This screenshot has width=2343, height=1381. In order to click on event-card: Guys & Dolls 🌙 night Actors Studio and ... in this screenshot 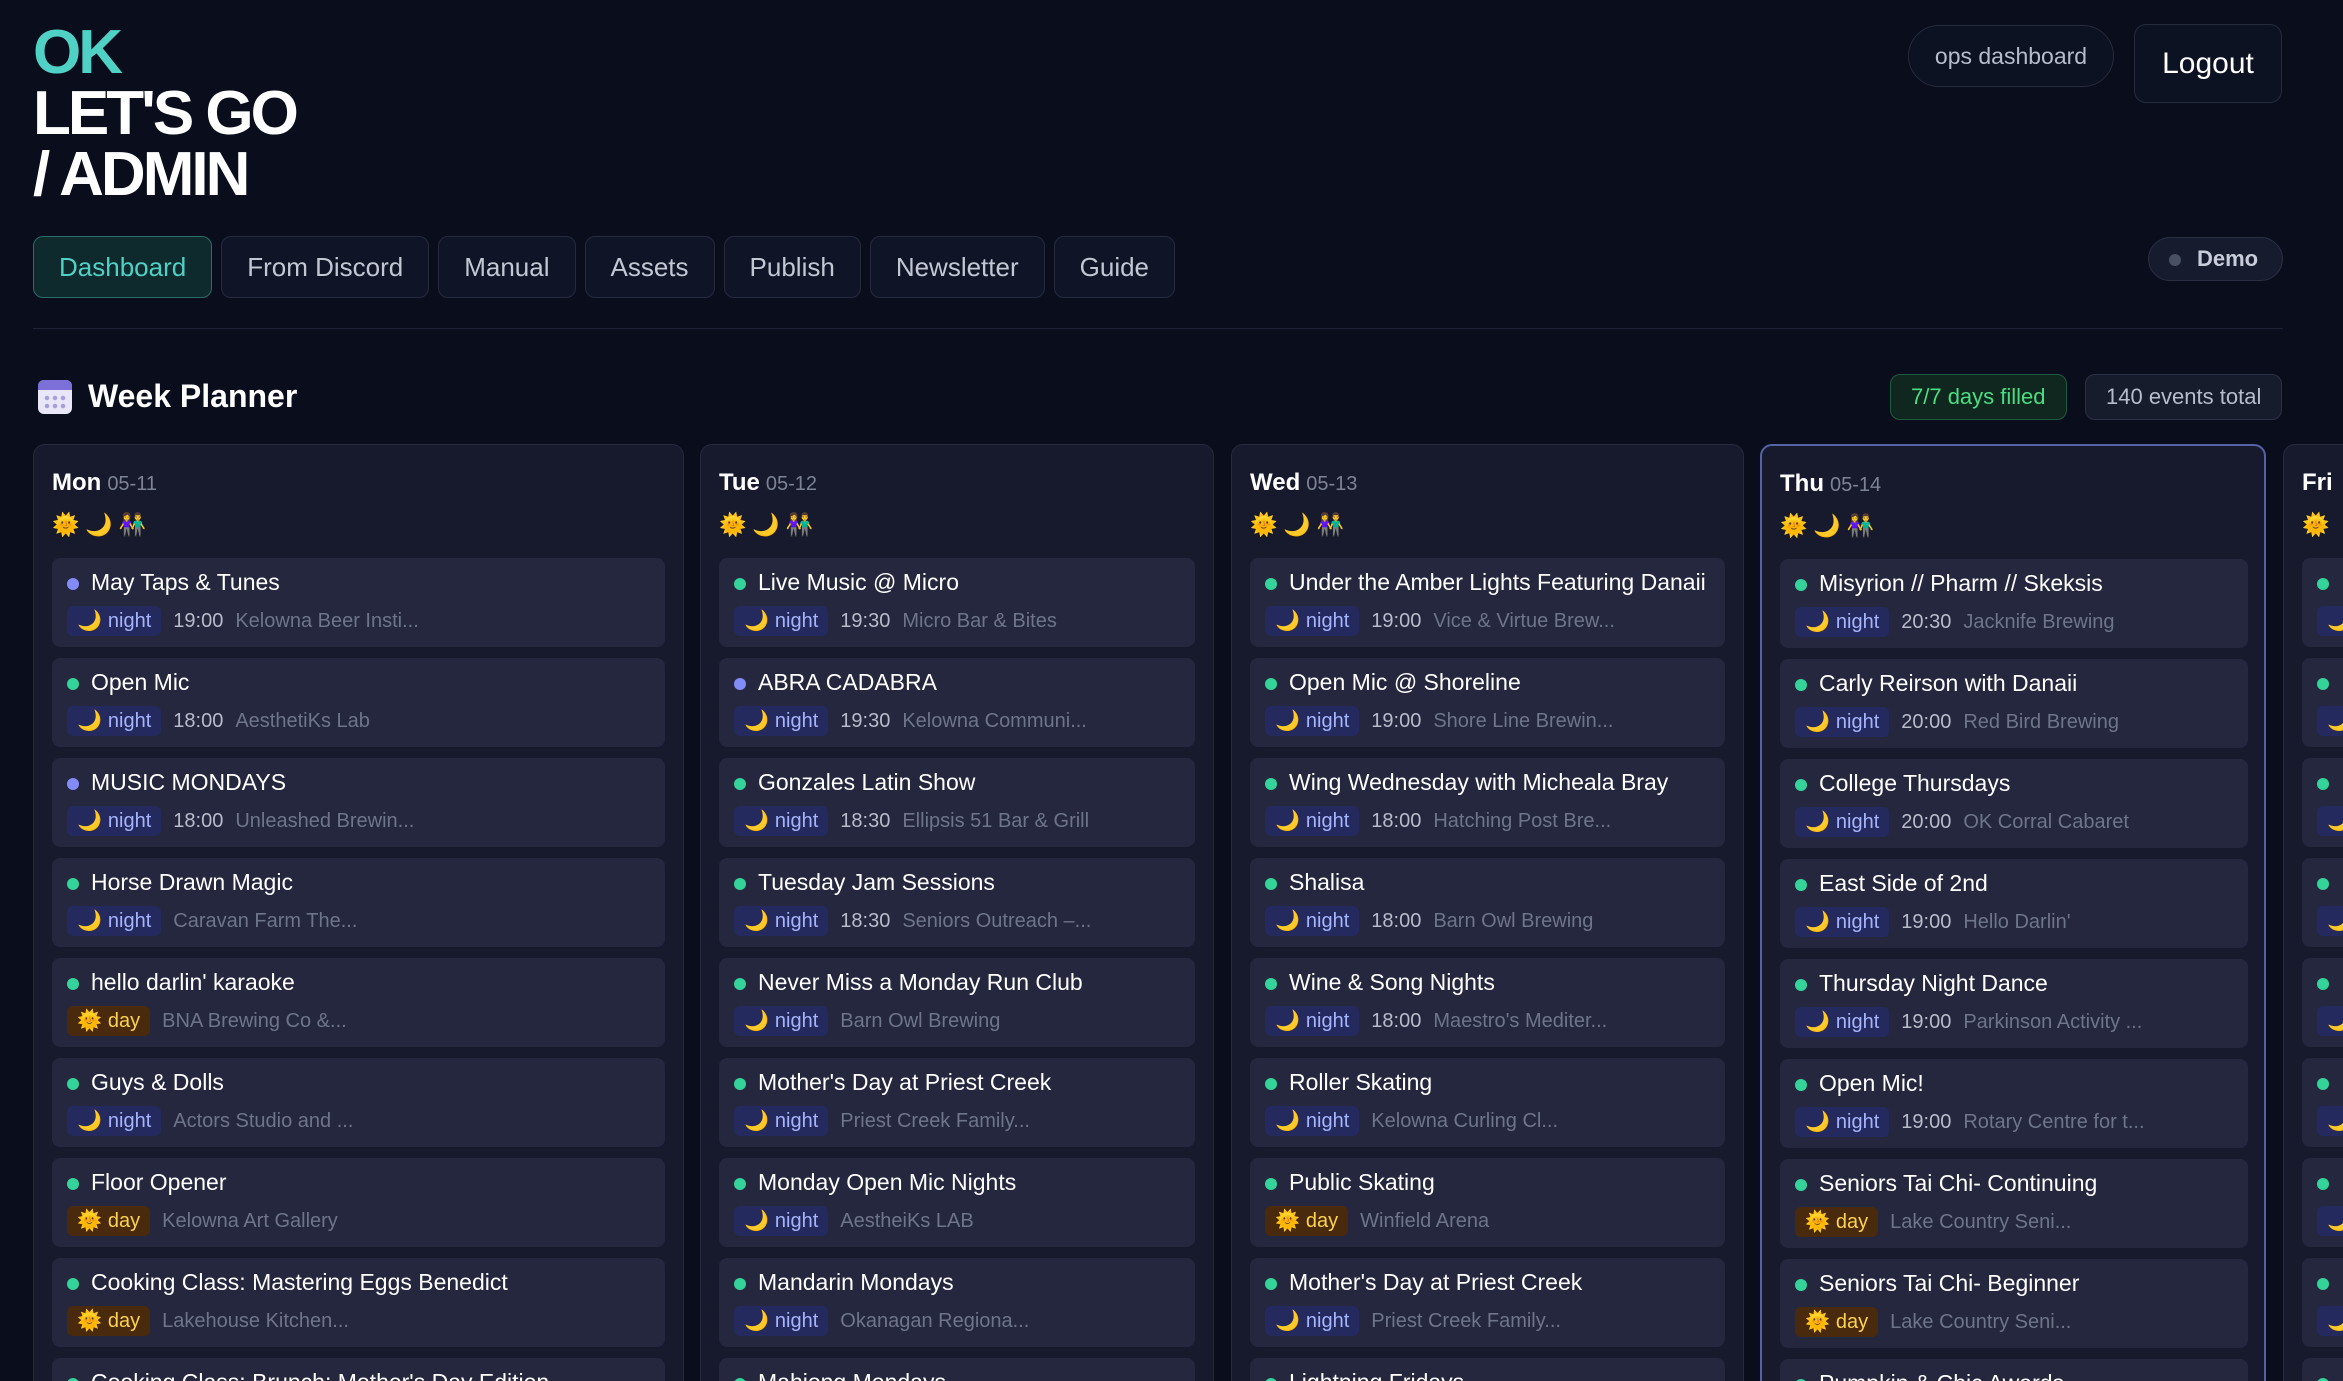, I will do `click(358, 1102)`.